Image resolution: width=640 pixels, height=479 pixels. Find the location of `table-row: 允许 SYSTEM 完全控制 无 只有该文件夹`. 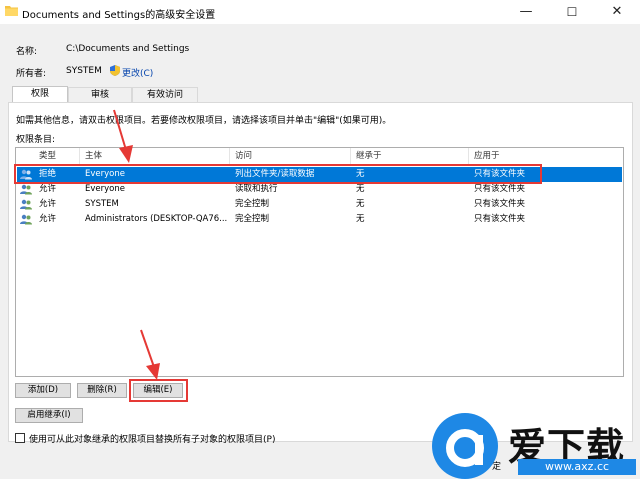

table-row: 允许 SYSTEM 完全控制 无 只有该文件夹 is located at coordinates (319, 204).